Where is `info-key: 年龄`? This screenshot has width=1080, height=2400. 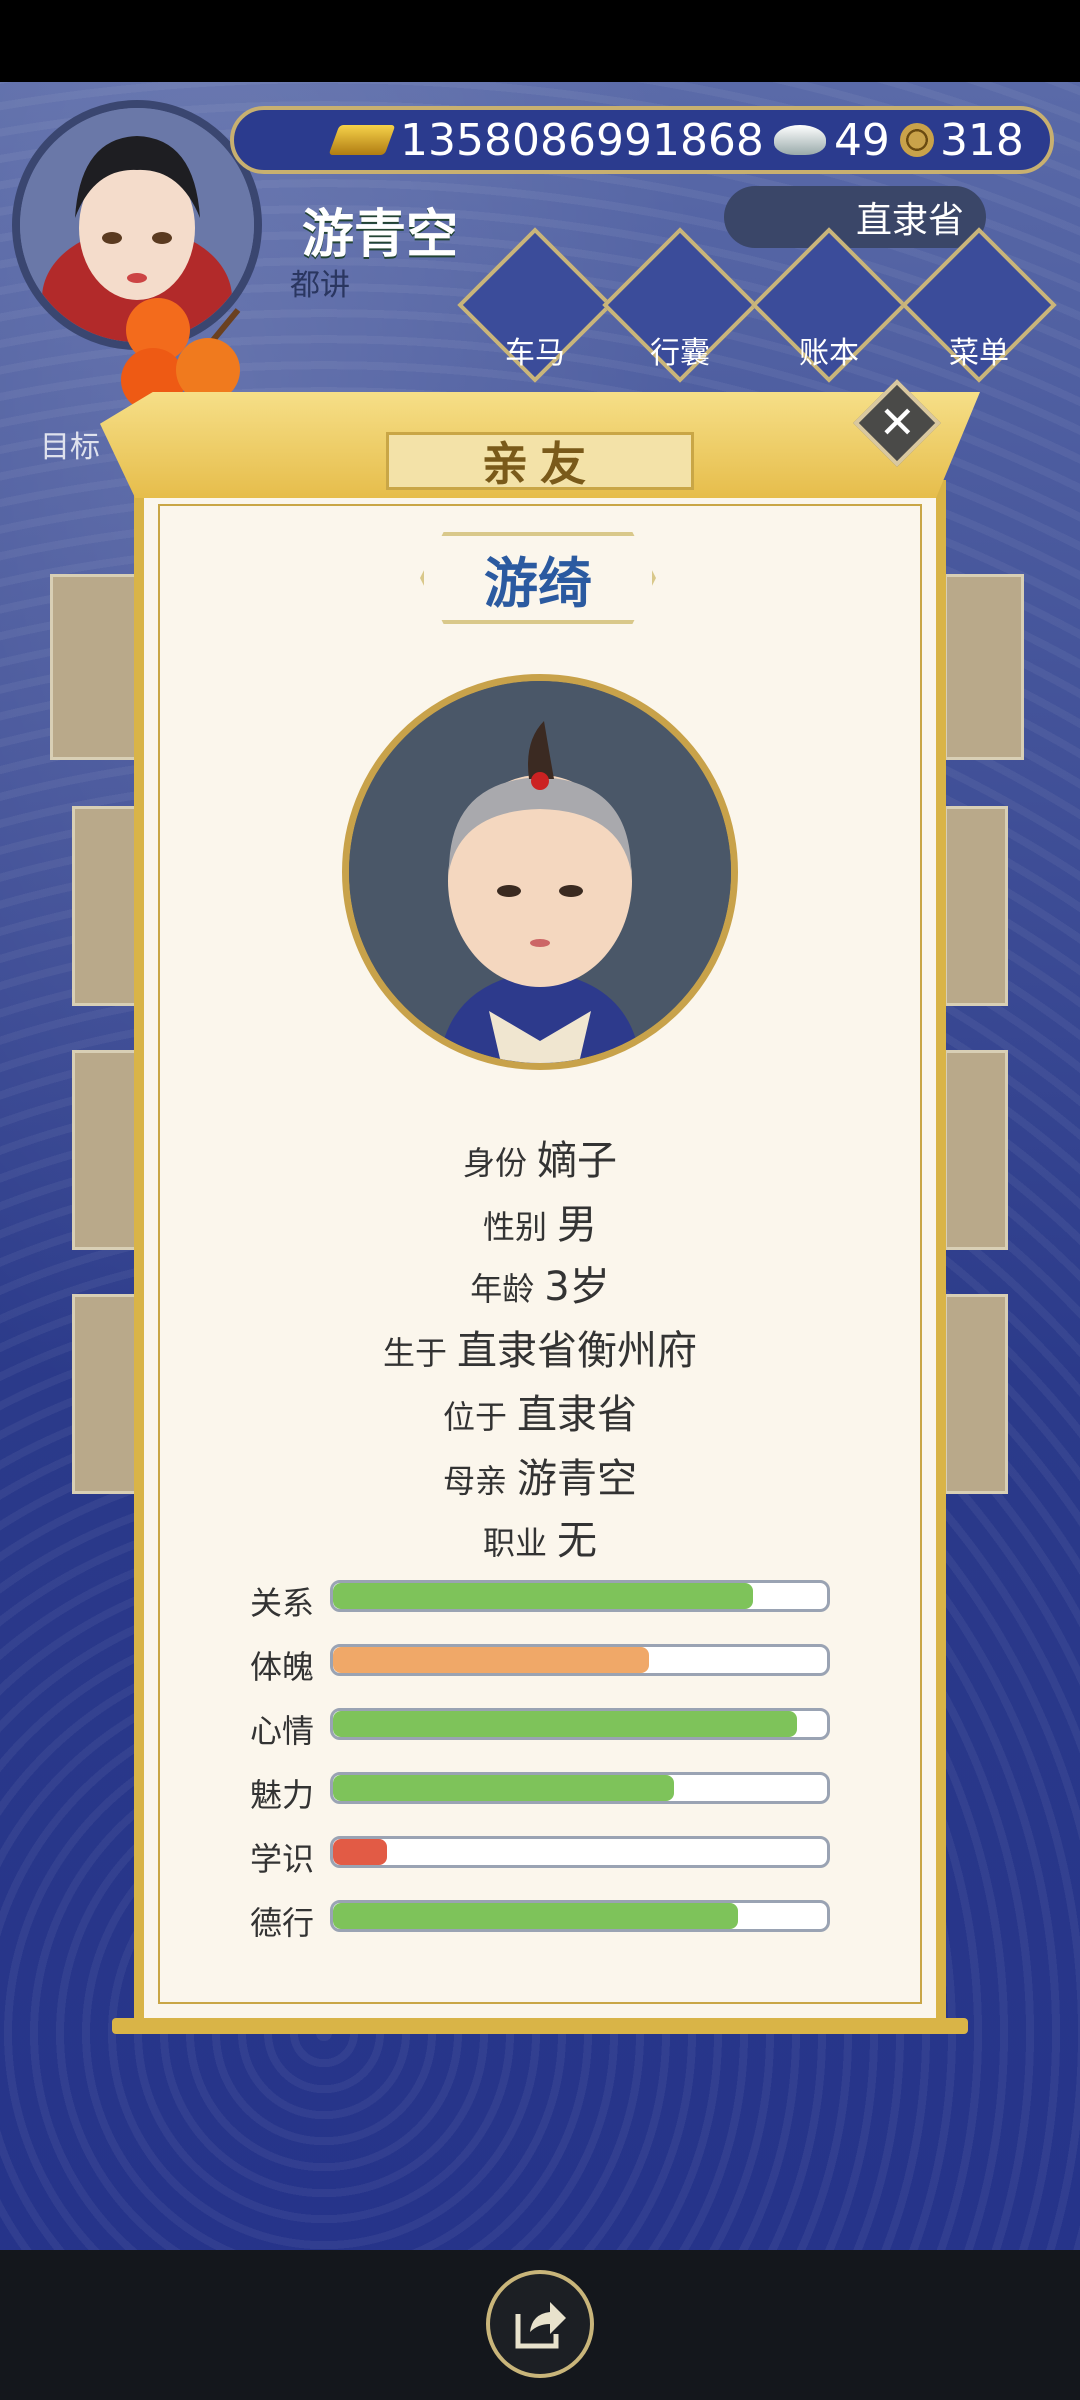 info-key: 年龄 is located at coordinates (502, 1289).